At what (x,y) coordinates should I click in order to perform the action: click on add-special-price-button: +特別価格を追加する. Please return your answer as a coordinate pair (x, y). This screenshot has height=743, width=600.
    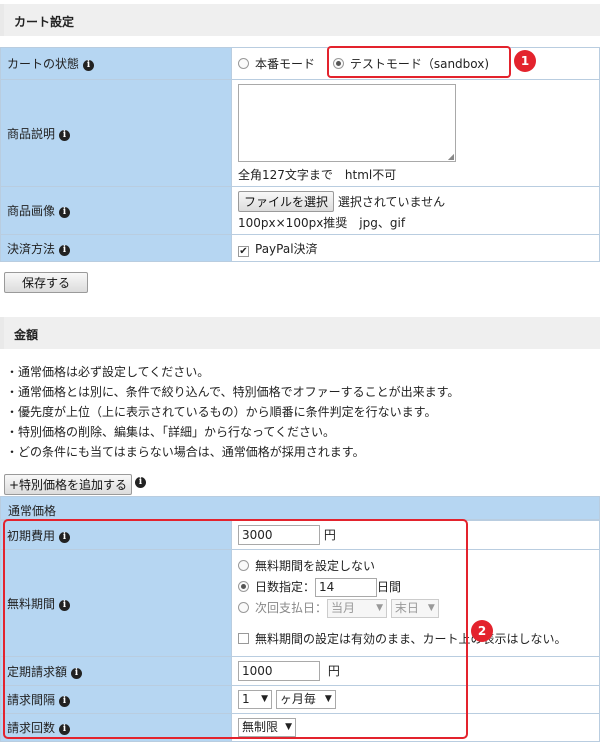
    Looking at the image, I should click on (68, 484).